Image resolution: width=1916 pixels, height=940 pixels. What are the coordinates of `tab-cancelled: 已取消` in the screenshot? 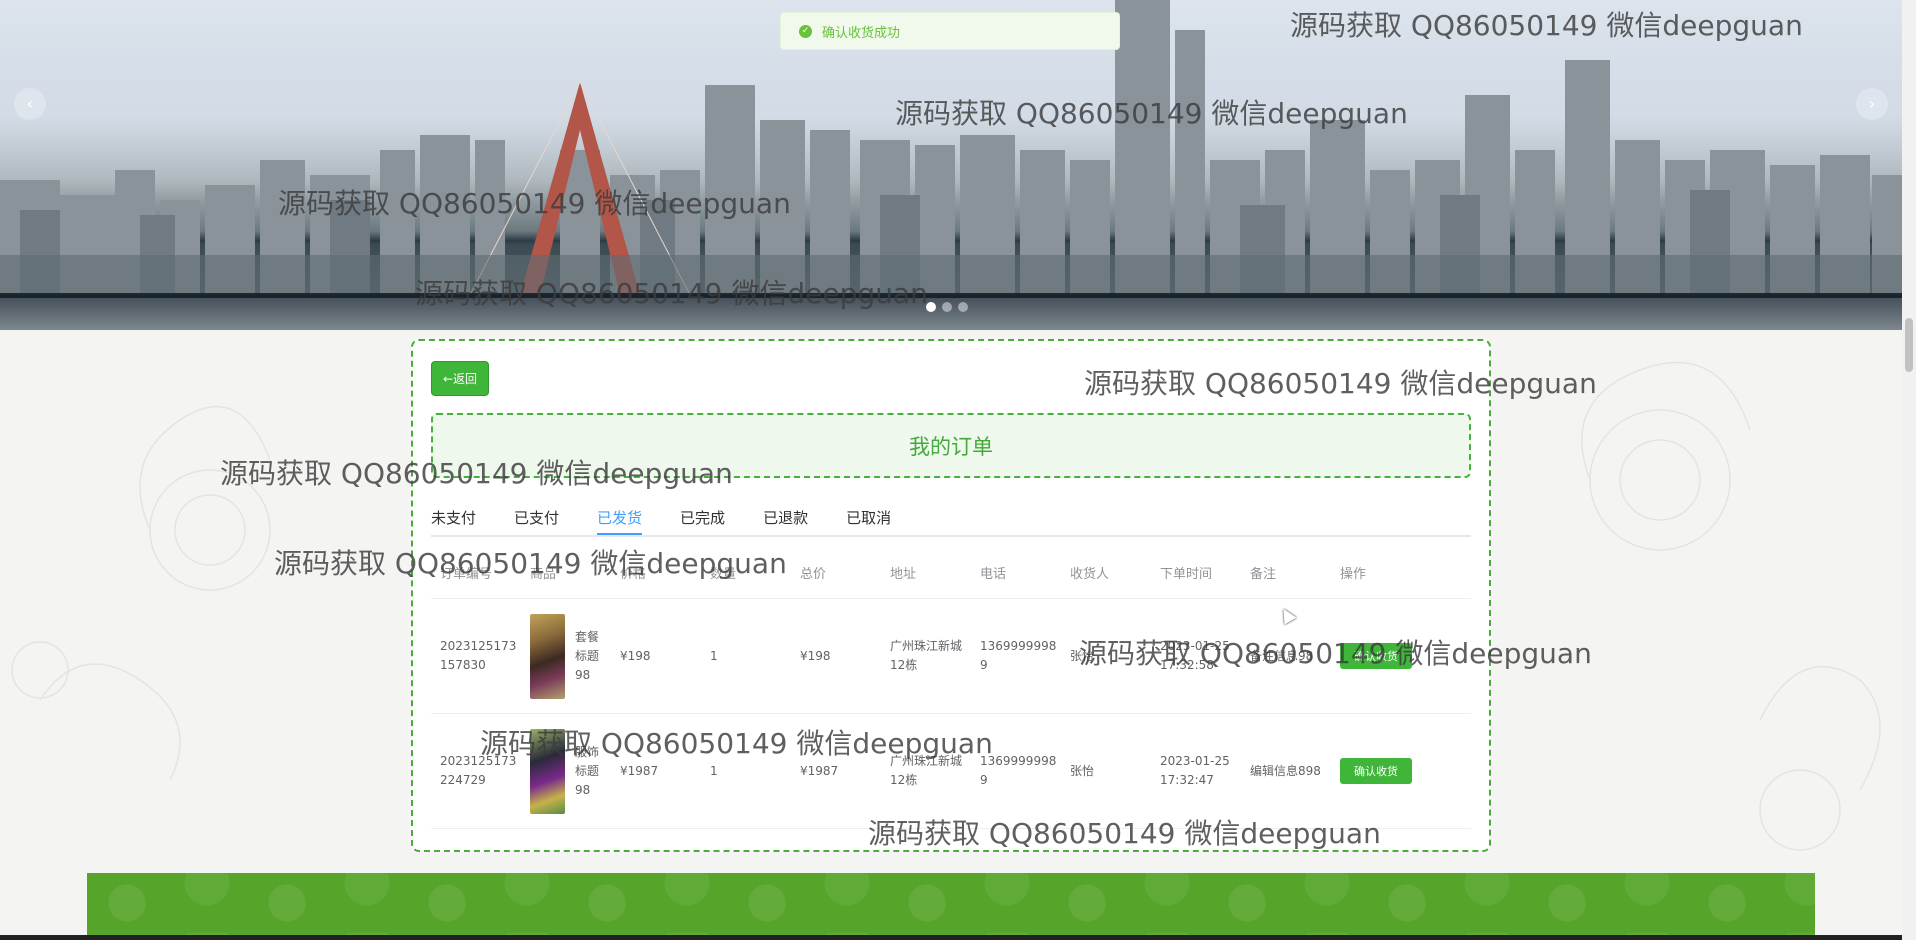 It's located at (868, 517).